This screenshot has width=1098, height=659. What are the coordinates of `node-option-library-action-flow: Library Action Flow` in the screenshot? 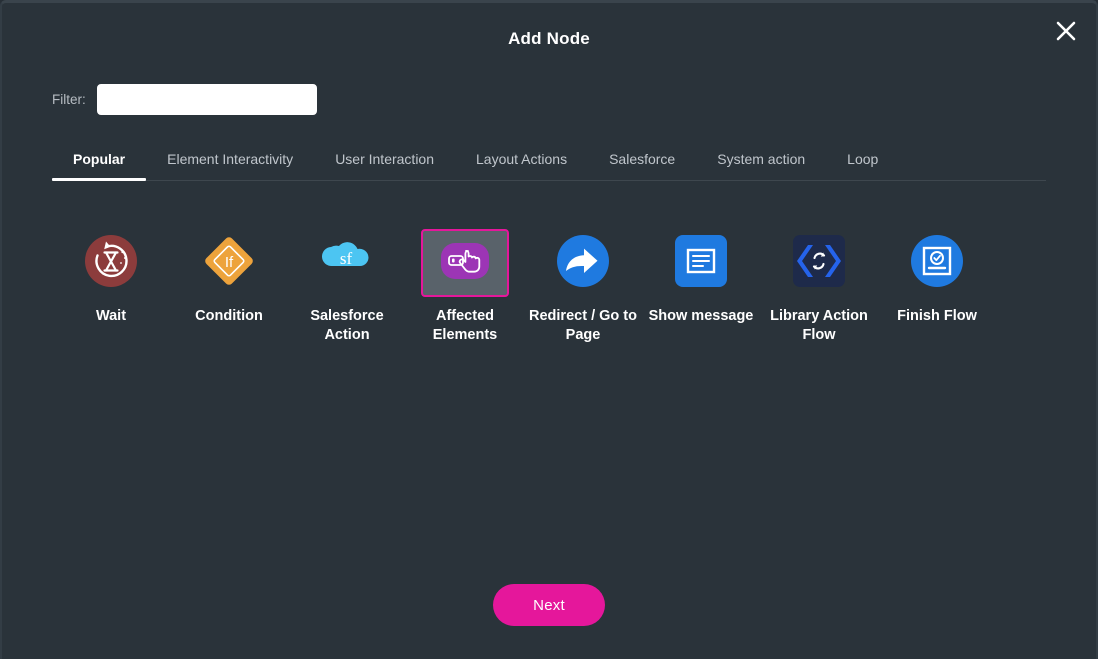 It's located at (819, 283).